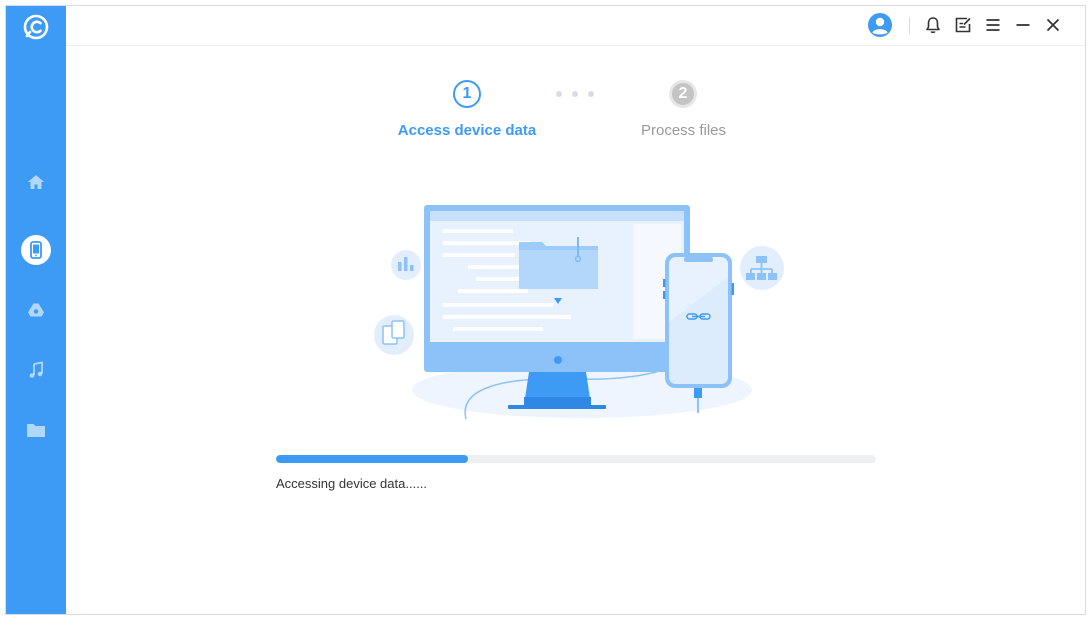 This screenshot has height=620, width=1090. I want to click on cloud-drive-icon, so click(36, 310).